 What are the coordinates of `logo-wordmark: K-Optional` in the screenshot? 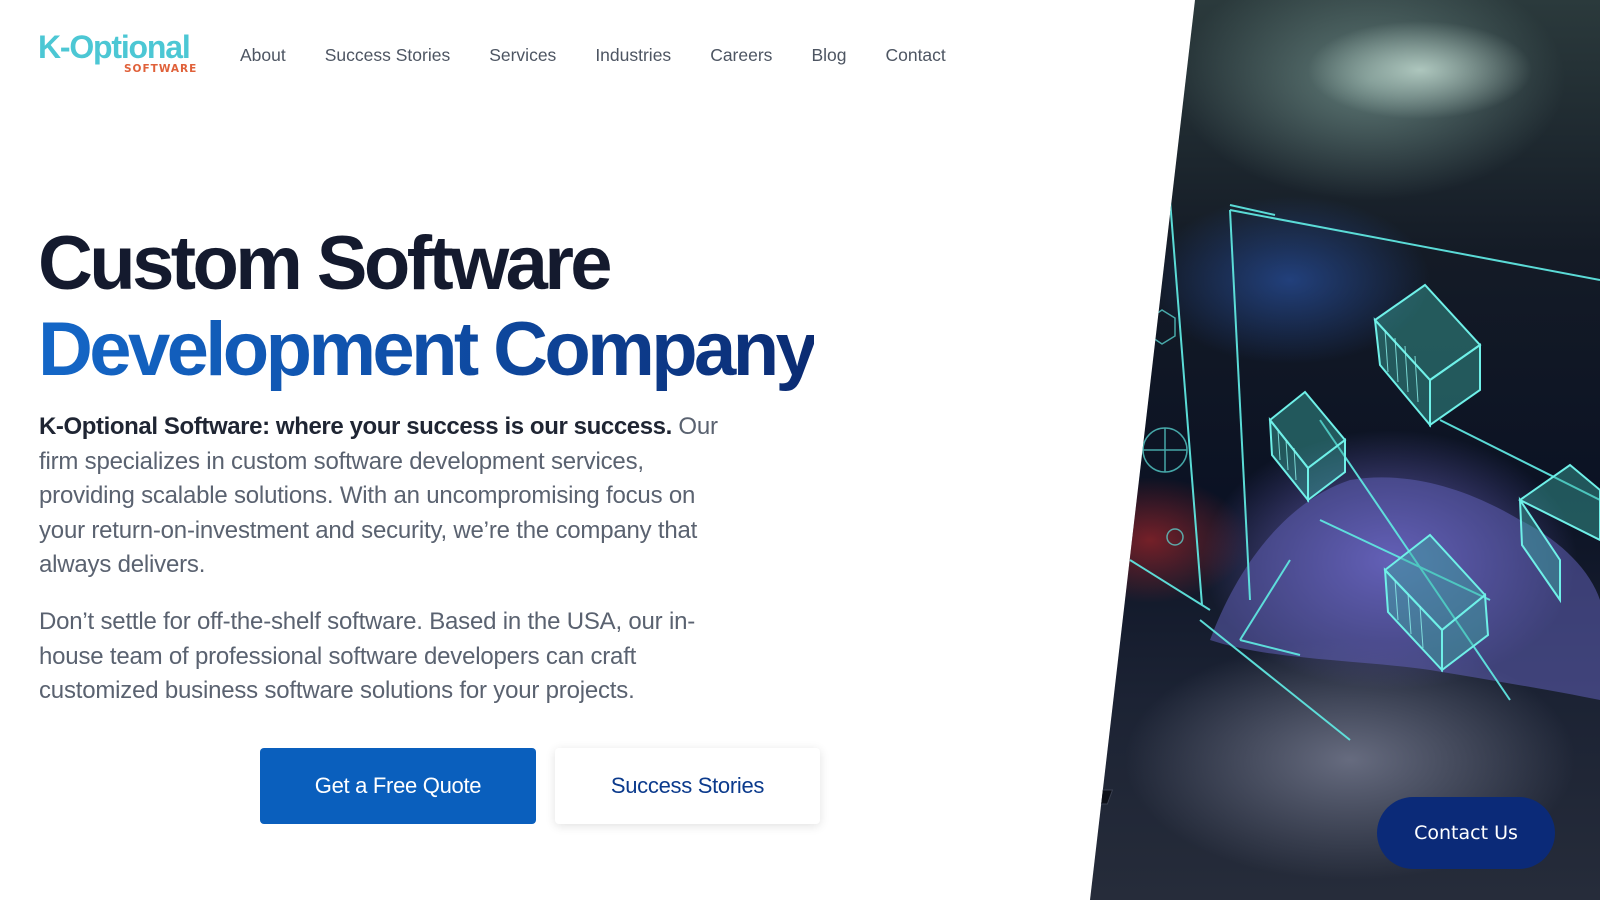 It's located at (114, 47).